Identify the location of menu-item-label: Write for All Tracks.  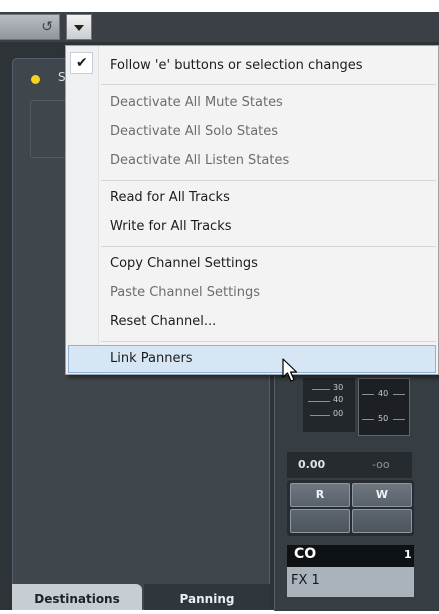
(171, 226).